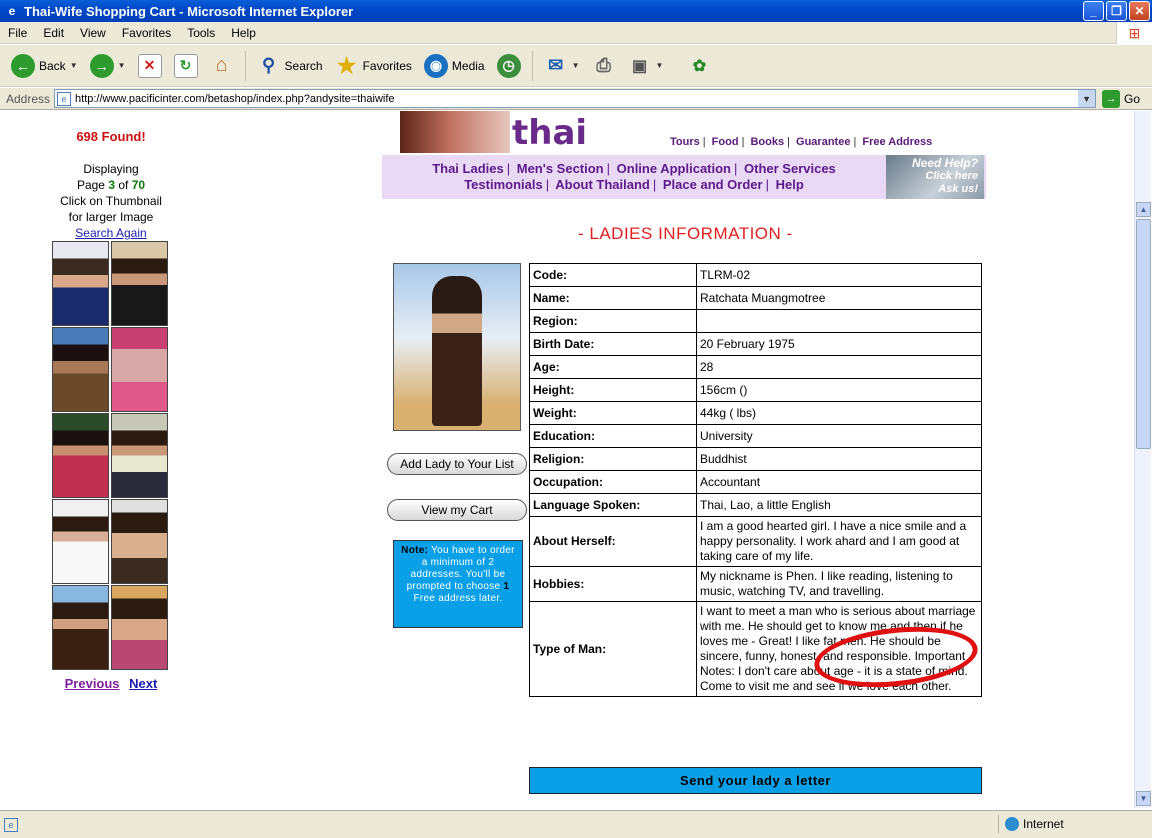 This screenshot has width=1152, height=838. Describe the element at coordinates (839, 390) in the screenshot. I see `info-value: 156cm ()` at that location.